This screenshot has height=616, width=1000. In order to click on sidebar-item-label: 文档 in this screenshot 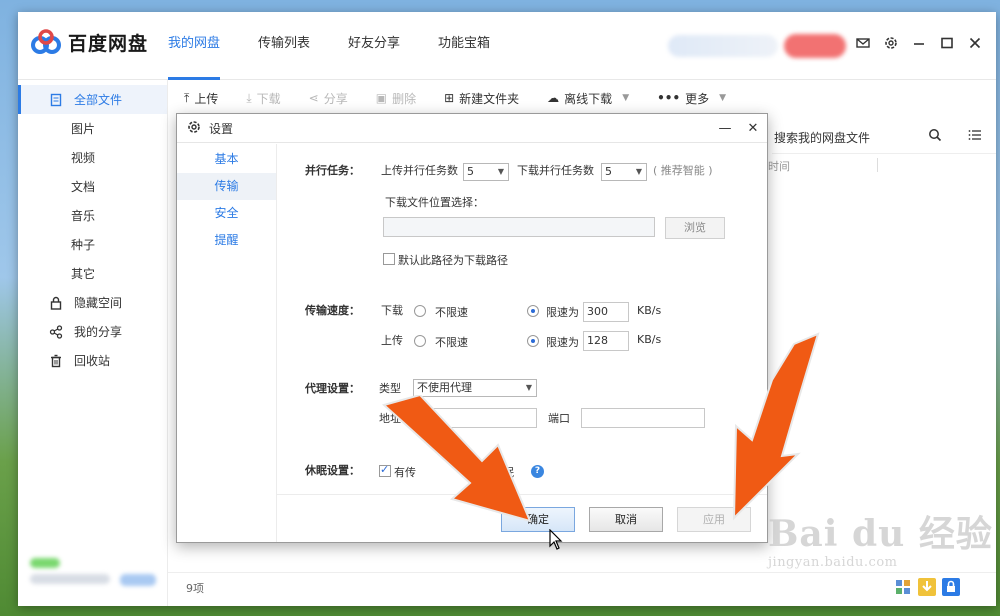, I will do `click(83, 187)`.